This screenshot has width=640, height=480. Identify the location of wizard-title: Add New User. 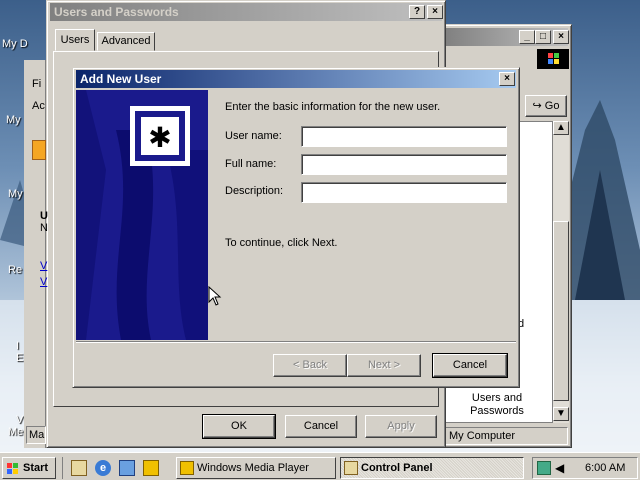
(121, 79).